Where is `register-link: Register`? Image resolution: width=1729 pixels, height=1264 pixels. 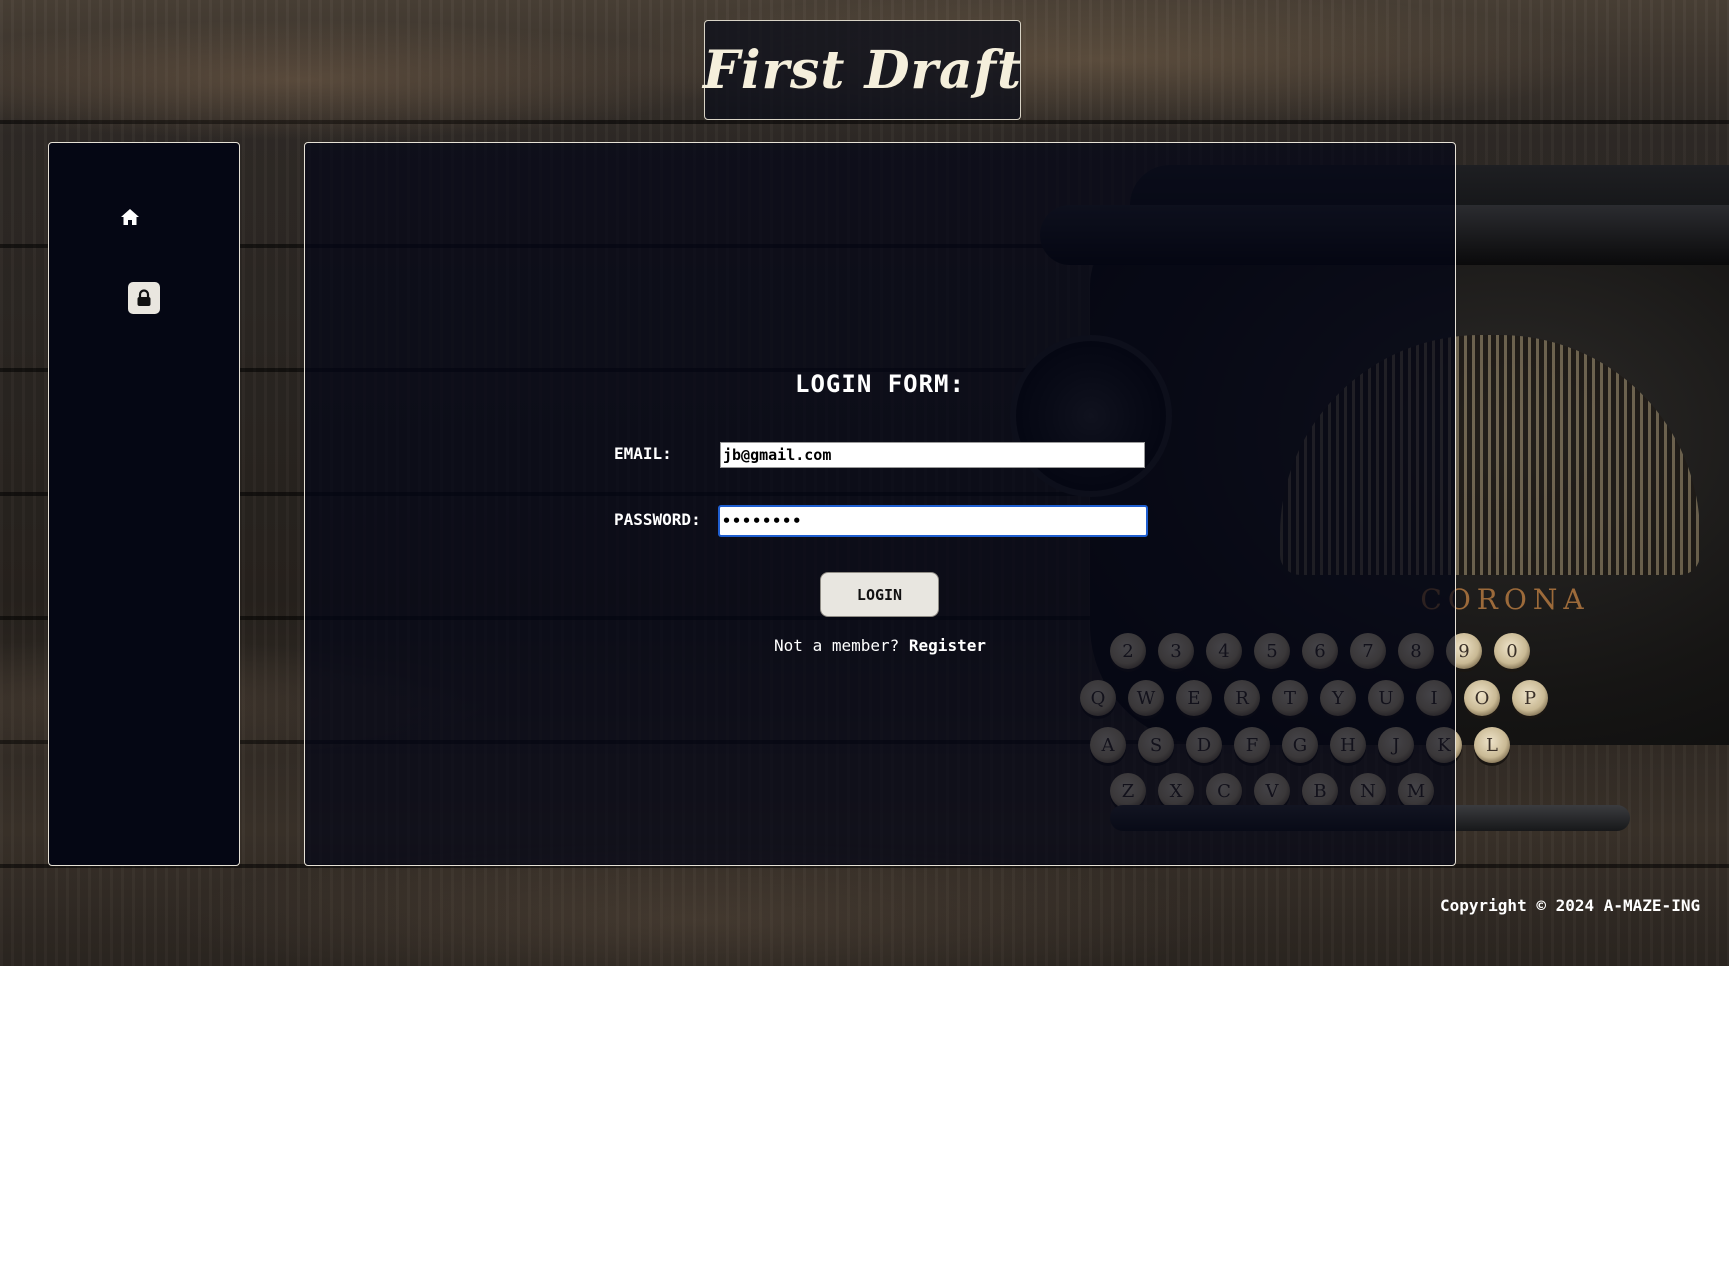 register-link: Register is located at coordinates (947, 645).